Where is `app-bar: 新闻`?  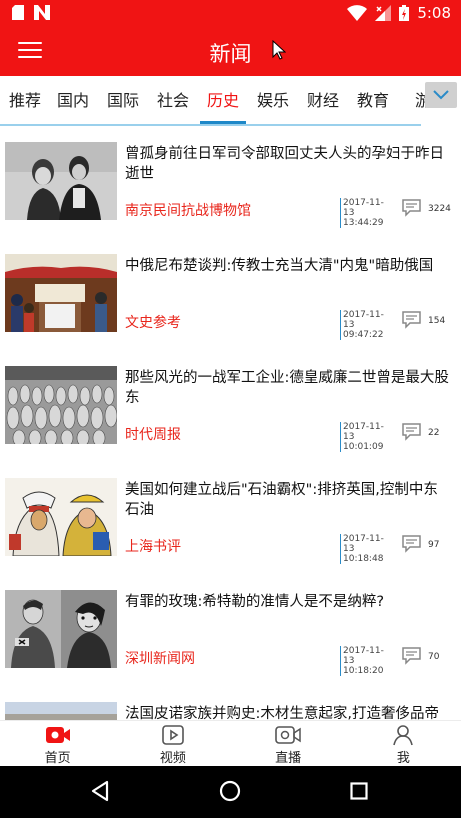
app-bar: 新闻 is located at coordinates (230, 52).